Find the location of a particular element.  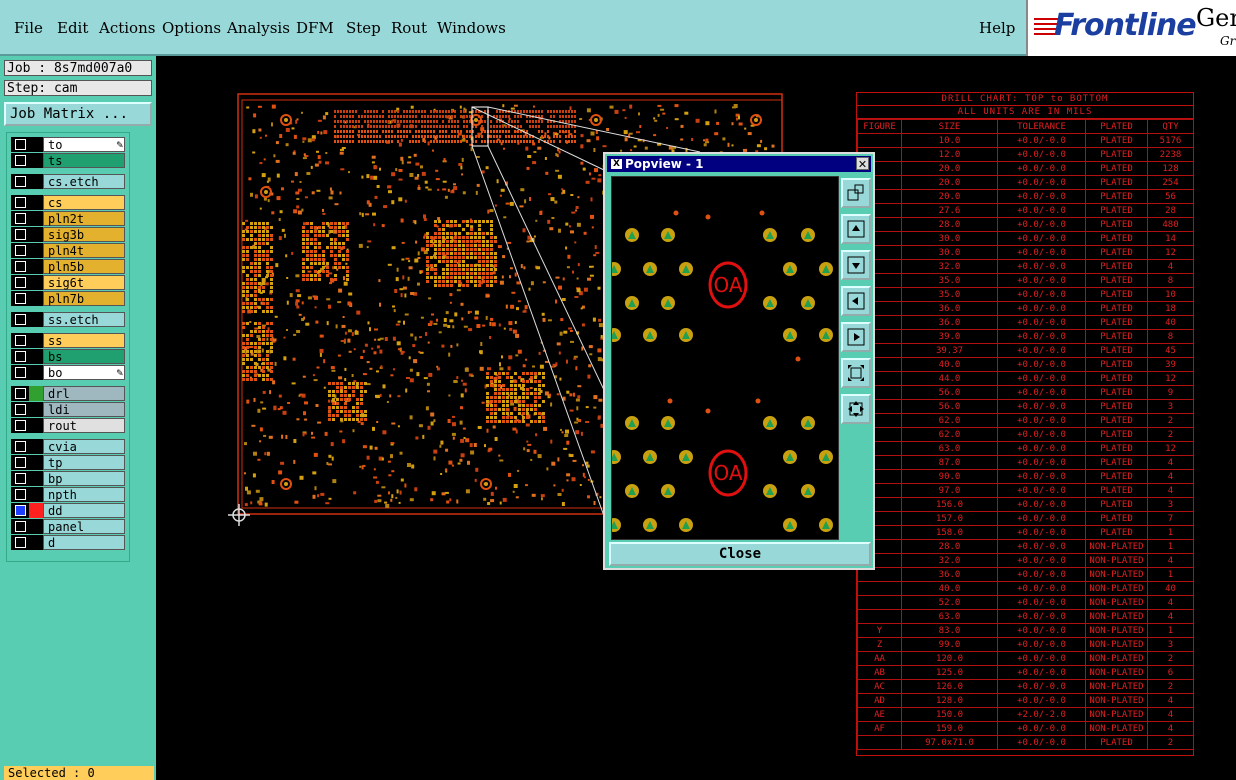

layer-row-drl: drl is located at coordinates (70, 393).